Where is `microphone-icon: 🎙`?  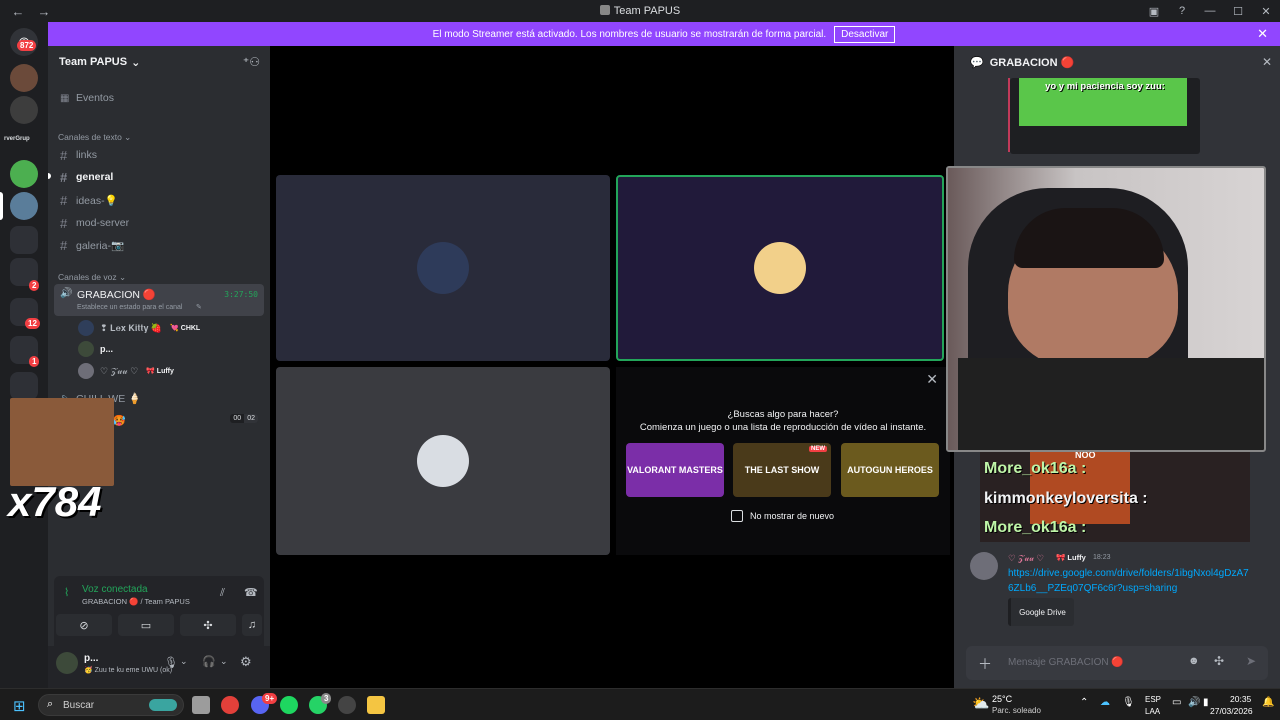 microphone-icon: 🎙 is located at coordinates (171, 662).